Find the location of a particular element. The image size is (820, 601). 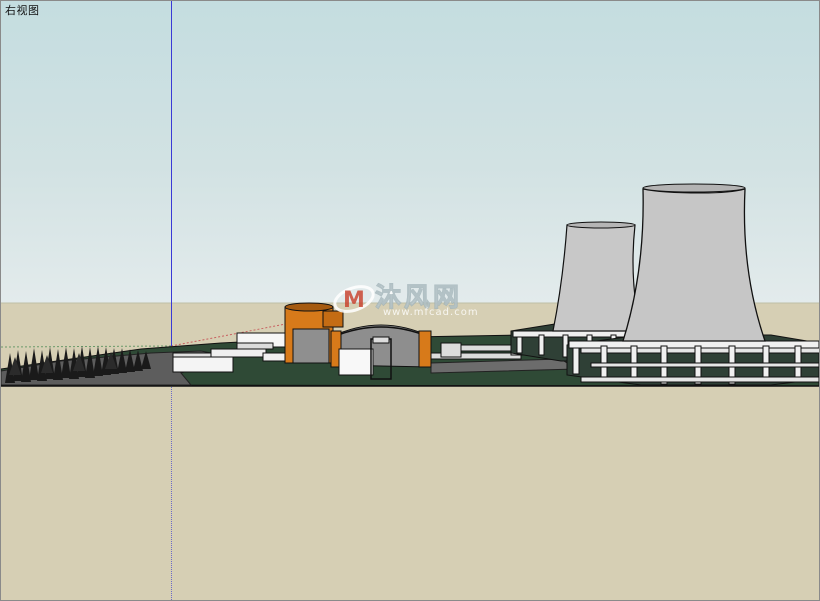

blue-axis-dotted is located at coordinates (171, 493).